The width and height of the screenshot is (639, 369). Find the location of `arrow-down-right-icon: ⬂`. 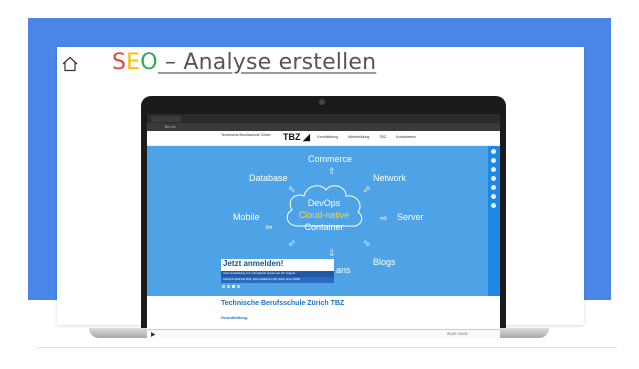

arrow-down-right-icon: ⬂ is located at coordinates (367, 243).